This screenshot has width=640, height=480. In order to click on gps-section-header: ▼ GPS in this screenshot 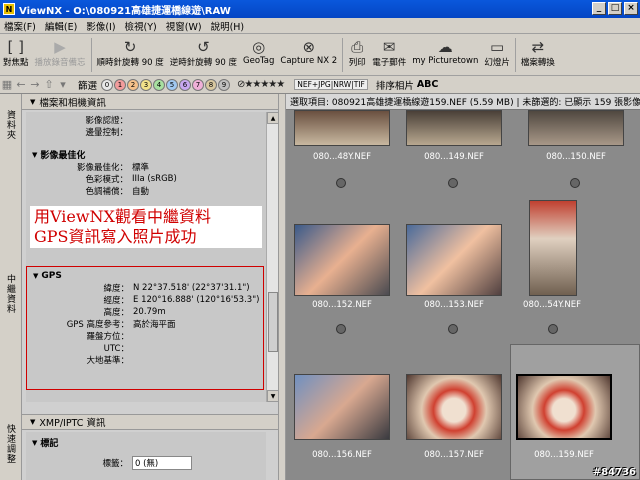, I will do `click(145, 275)`.